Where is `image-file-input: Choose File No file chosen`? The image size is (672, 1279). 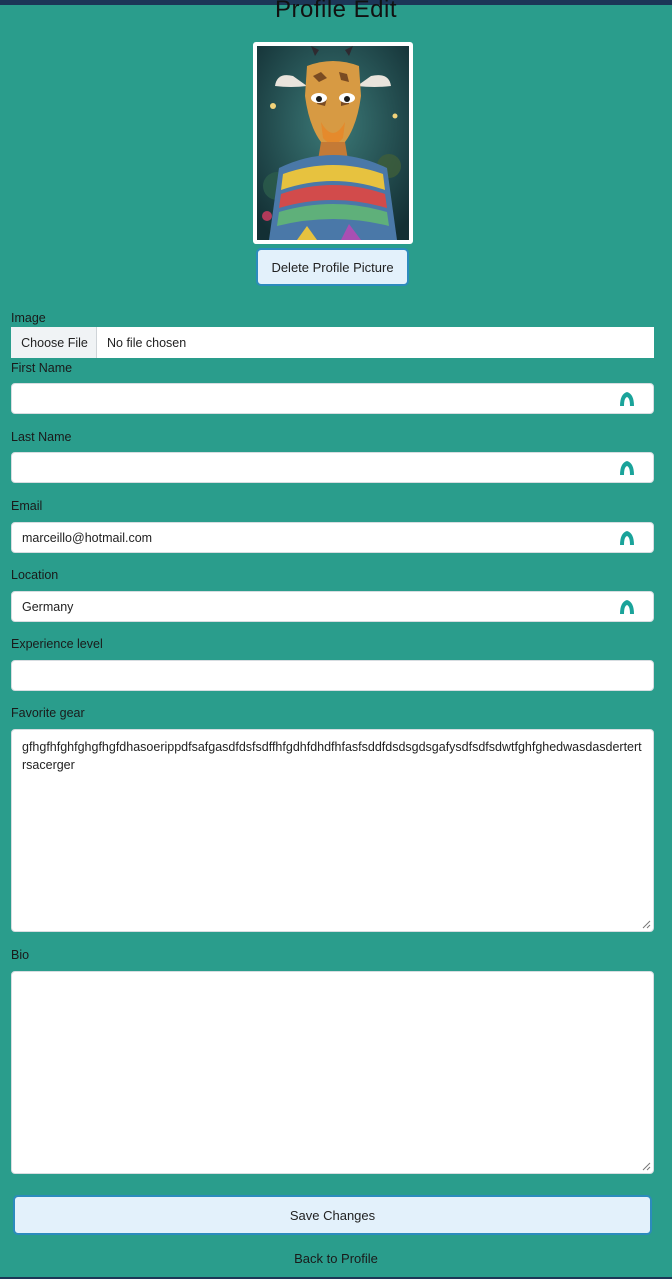 image-file-input: Choose File No file chosen is located at coordinates (332, 342).